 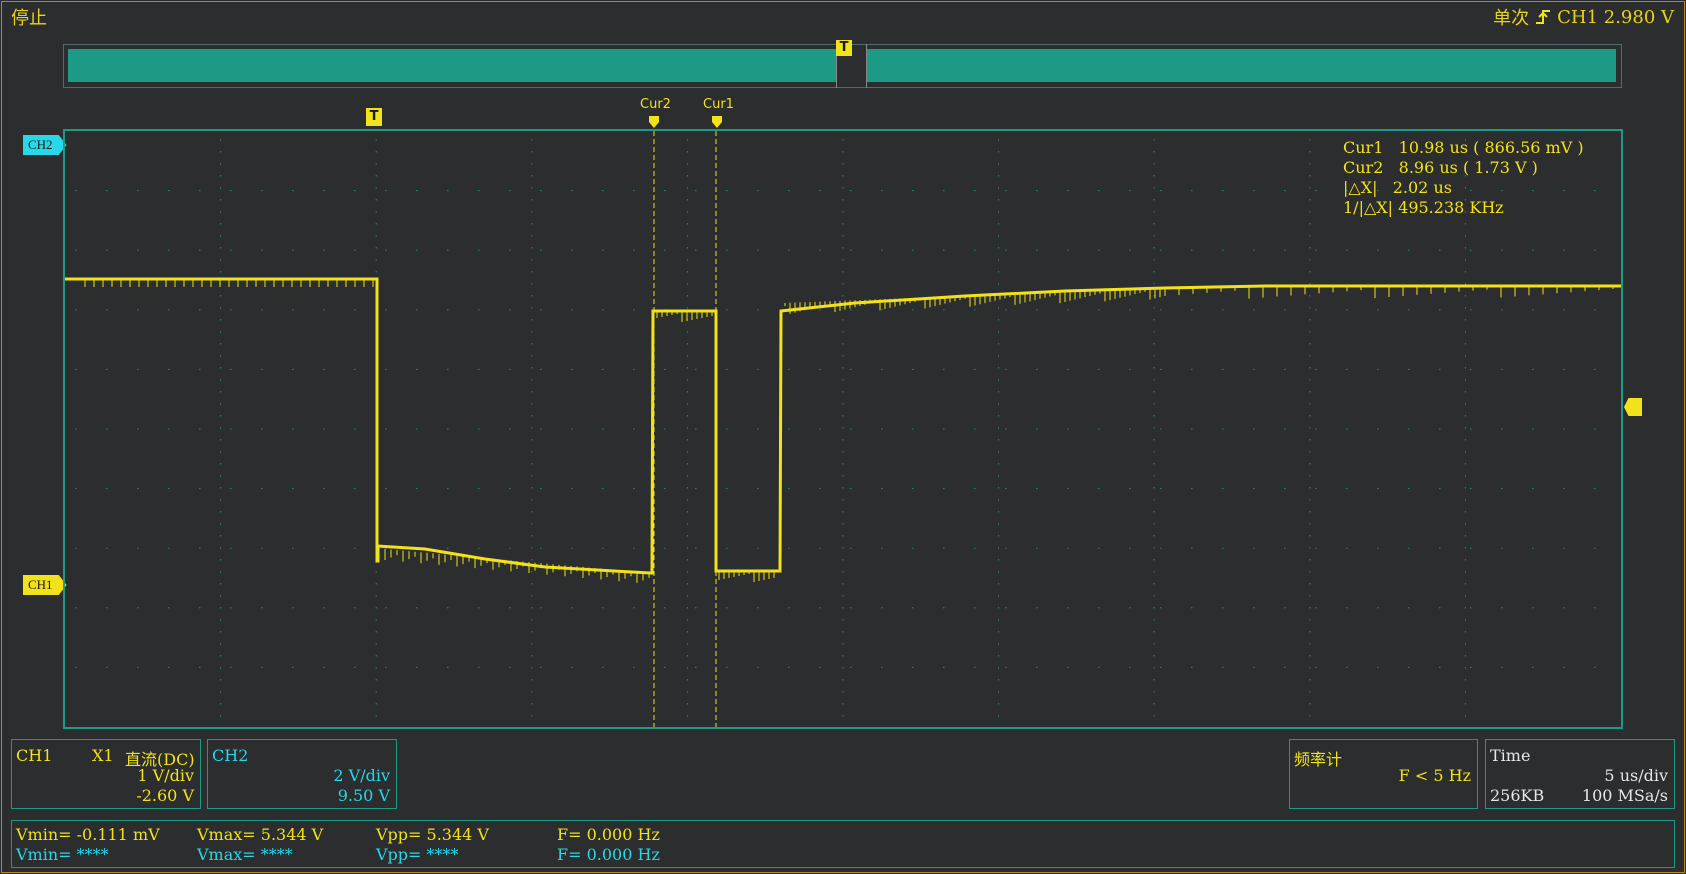 What do you see at coordinates (62, 854) in the screenshot?
I see `ch2-vmin: Vmin= ****` at bounding box center [62, 854].